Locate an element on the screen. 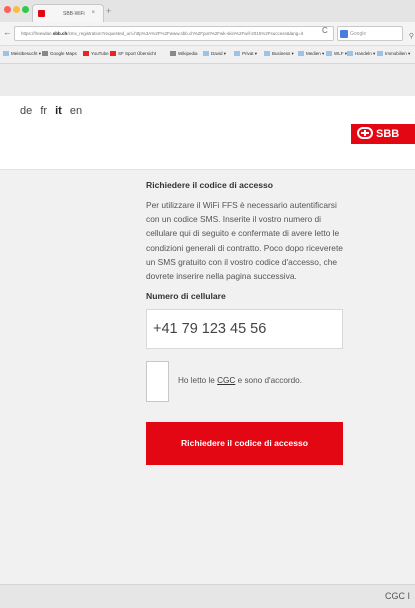 This screenshot has width=415, height=608. bookmark-item: Google Maps is located at coordinates (59, 54).